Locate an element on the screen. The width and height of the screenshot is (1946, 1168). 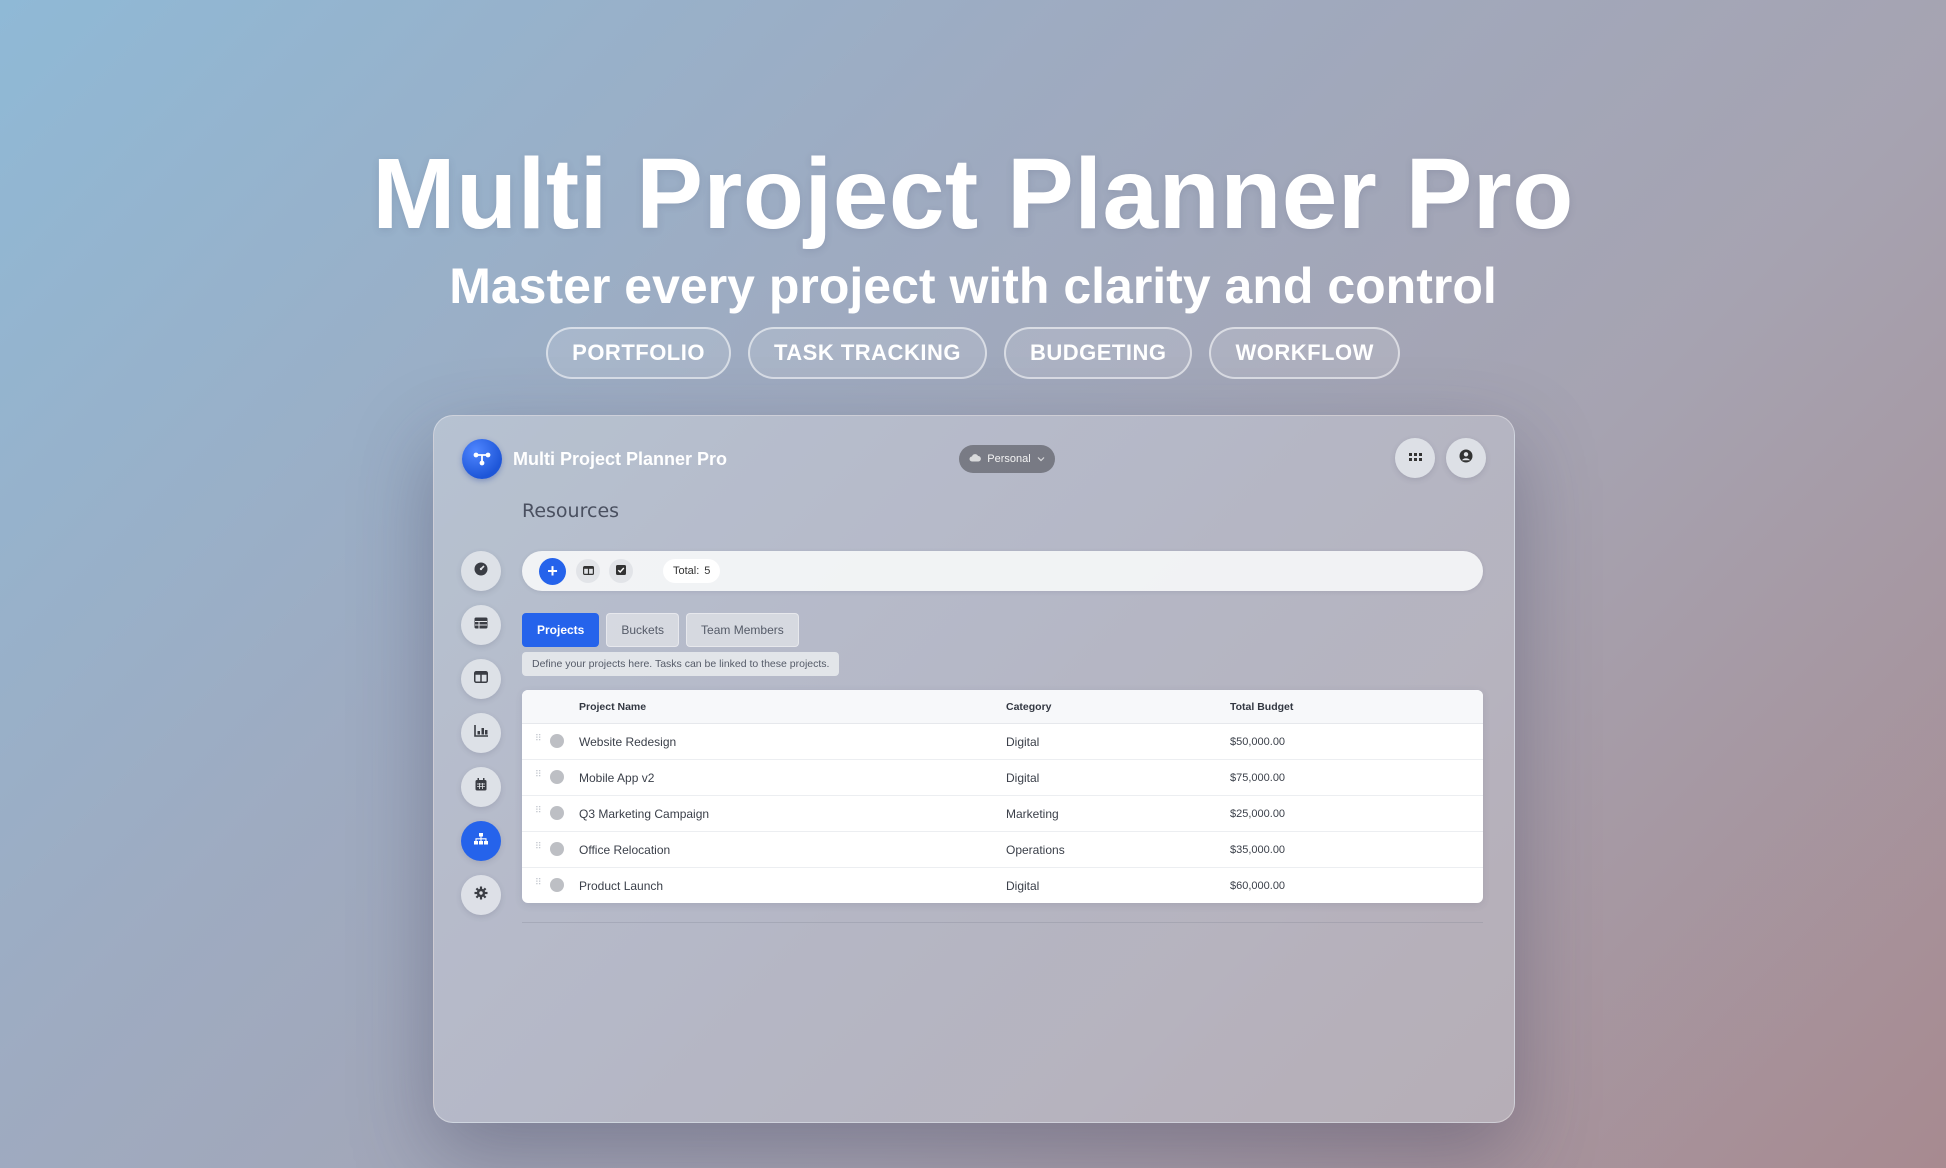
tab-team-members: Team Members is located at coordinates (742, 630).